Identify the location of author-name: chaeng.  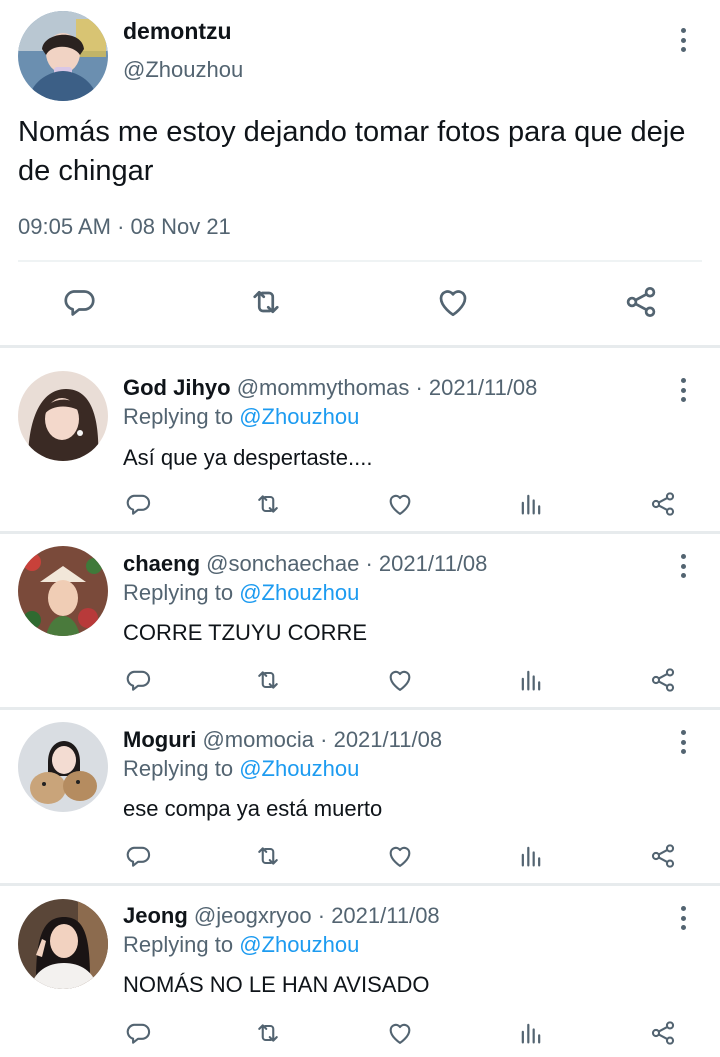
(161, 563).